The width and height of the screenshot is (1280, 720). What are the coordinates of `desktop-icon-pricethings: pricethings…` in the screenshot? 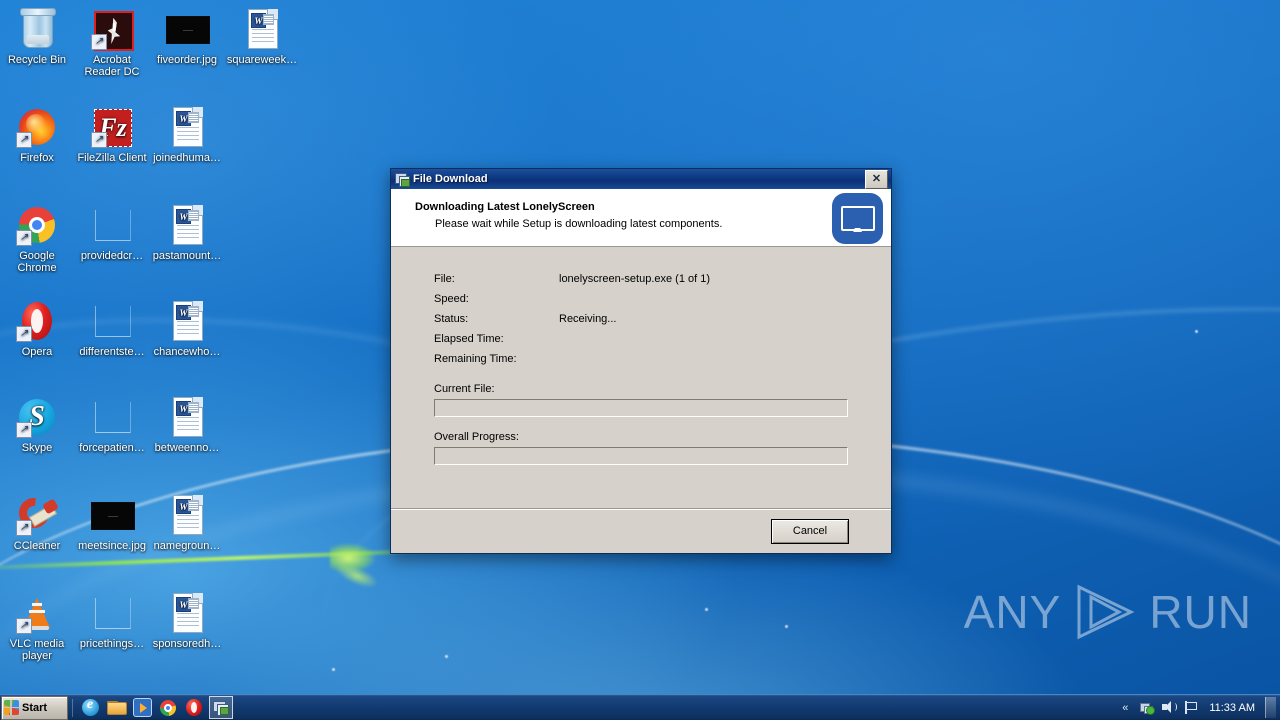 It's located at (112, 621).